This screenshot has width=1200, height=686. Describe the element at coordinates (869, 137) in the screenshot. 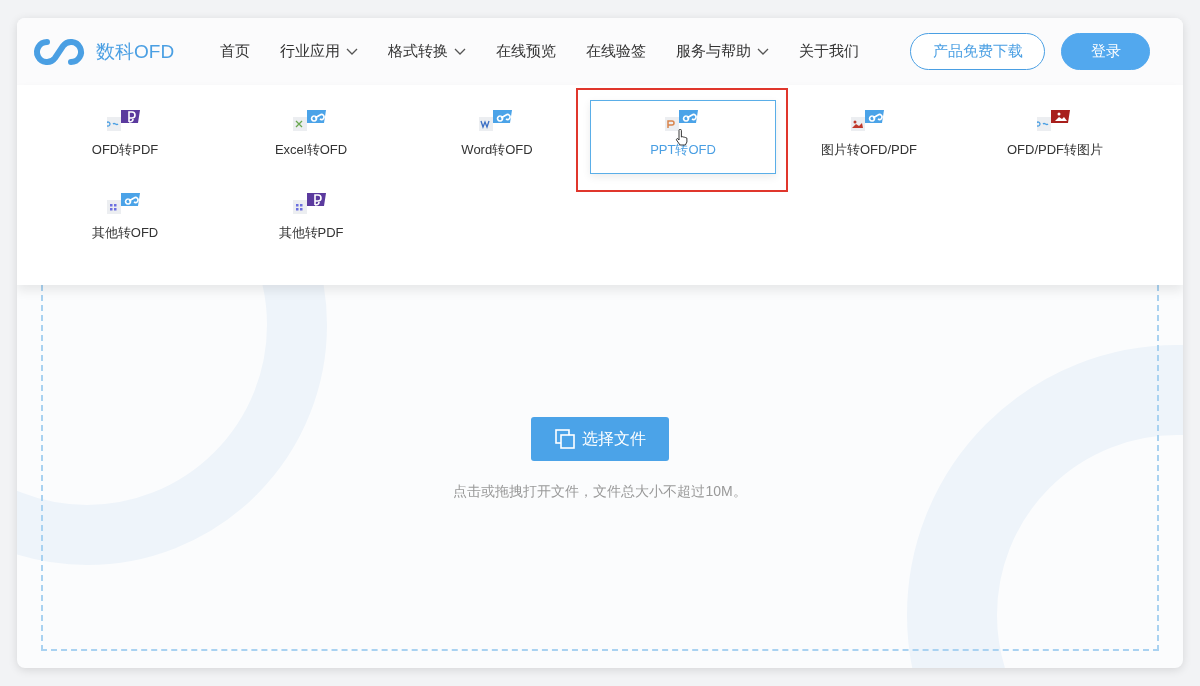

I see `conversion-item: 图片转OFD/PDF` at that location.